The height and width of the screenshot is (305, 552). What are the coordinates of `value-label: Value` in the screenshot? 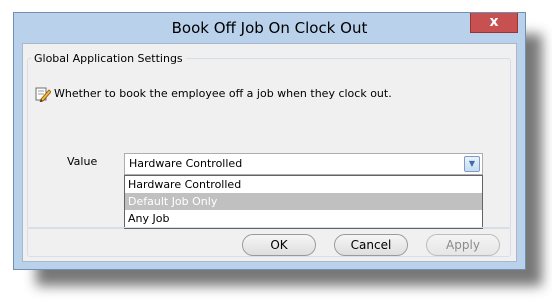 It's located at (82, 161).